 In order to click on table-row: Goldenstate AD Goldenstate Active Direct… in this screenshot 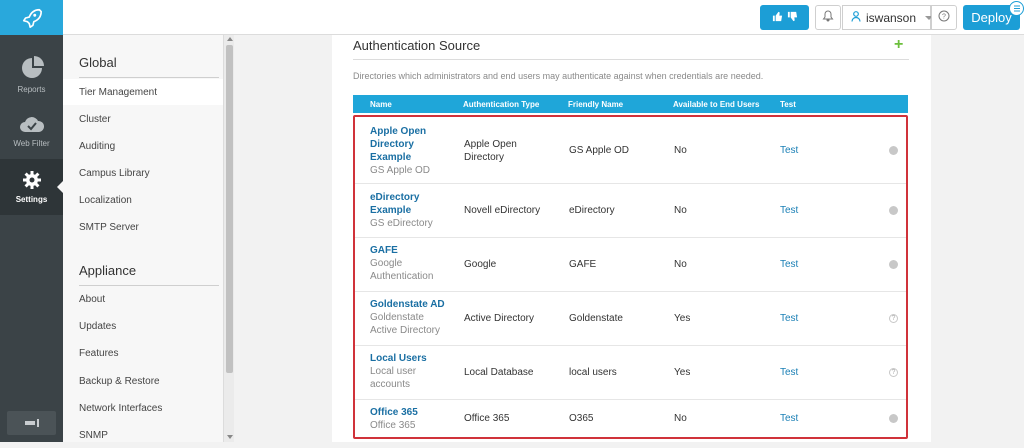, I will do `click(630, 319)`.